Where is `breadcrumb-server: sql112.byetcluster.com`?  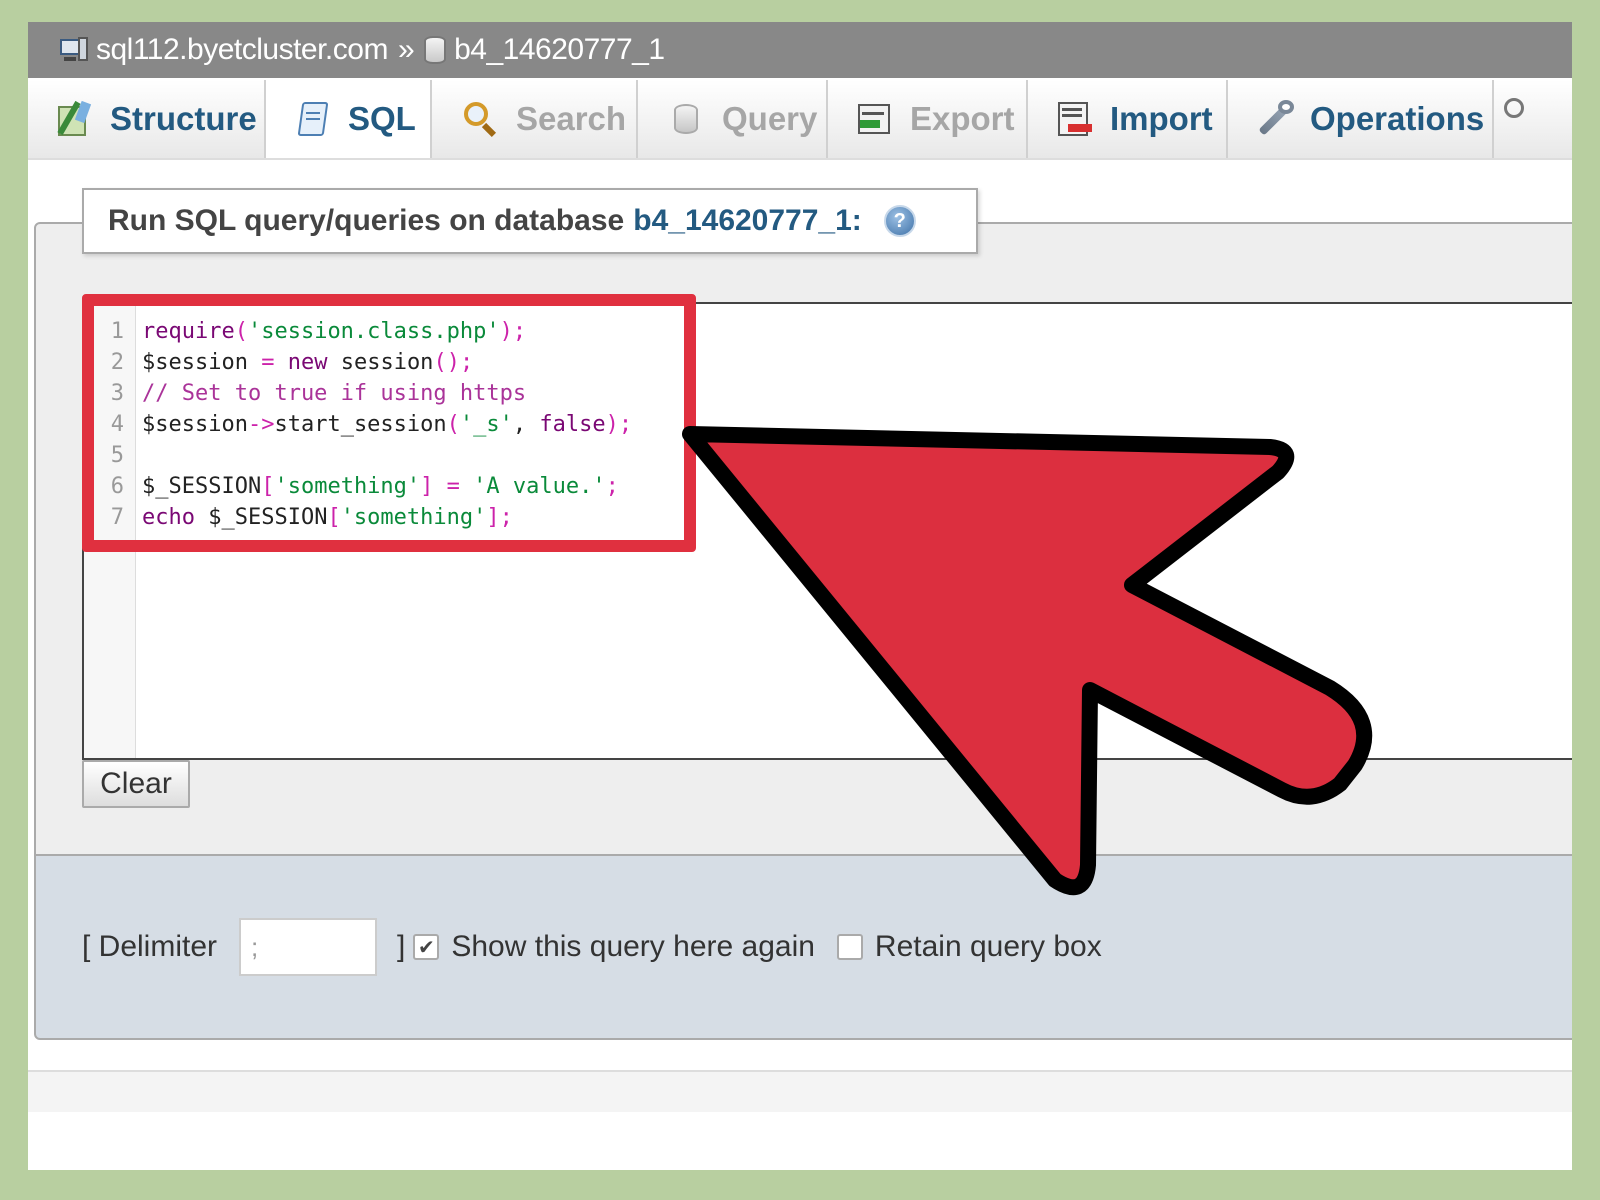 breadcrumb-server: sql112.byetcluster.com is located at coordinates (224, 50).